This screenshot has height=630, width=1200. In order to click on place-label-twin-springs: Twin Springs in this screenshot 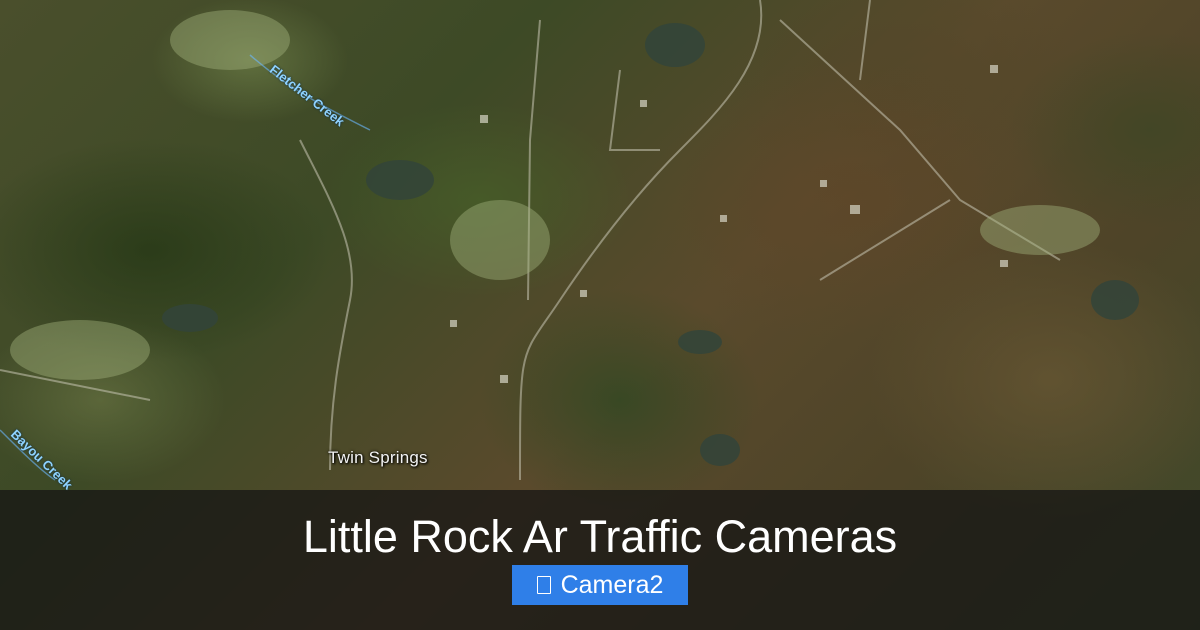, I will do `click(378, 457)`.